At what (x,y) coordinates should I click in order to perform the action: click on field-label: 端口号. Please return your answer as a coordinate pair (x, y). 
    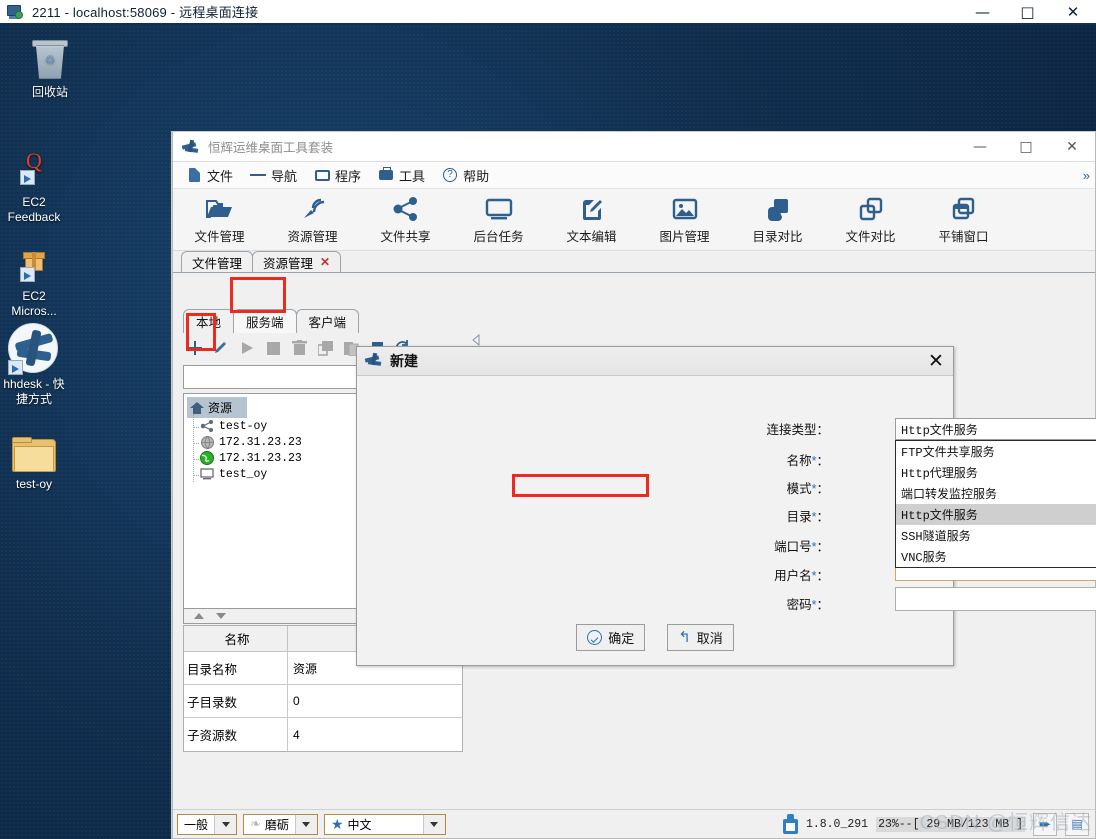
    Looking at the image, I should click on (793, 546).